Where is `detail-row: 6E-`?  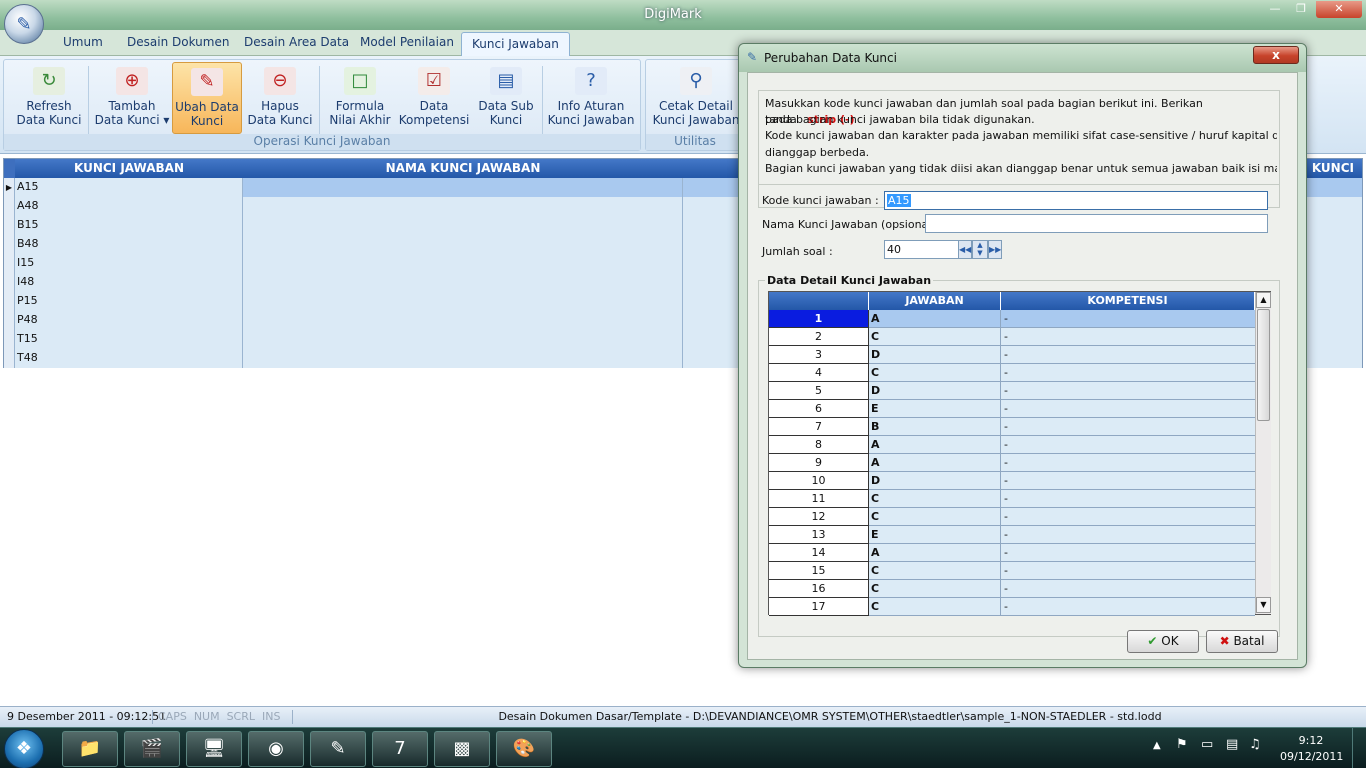 detail-row: 6E- is located at coordinates (1012, 409).